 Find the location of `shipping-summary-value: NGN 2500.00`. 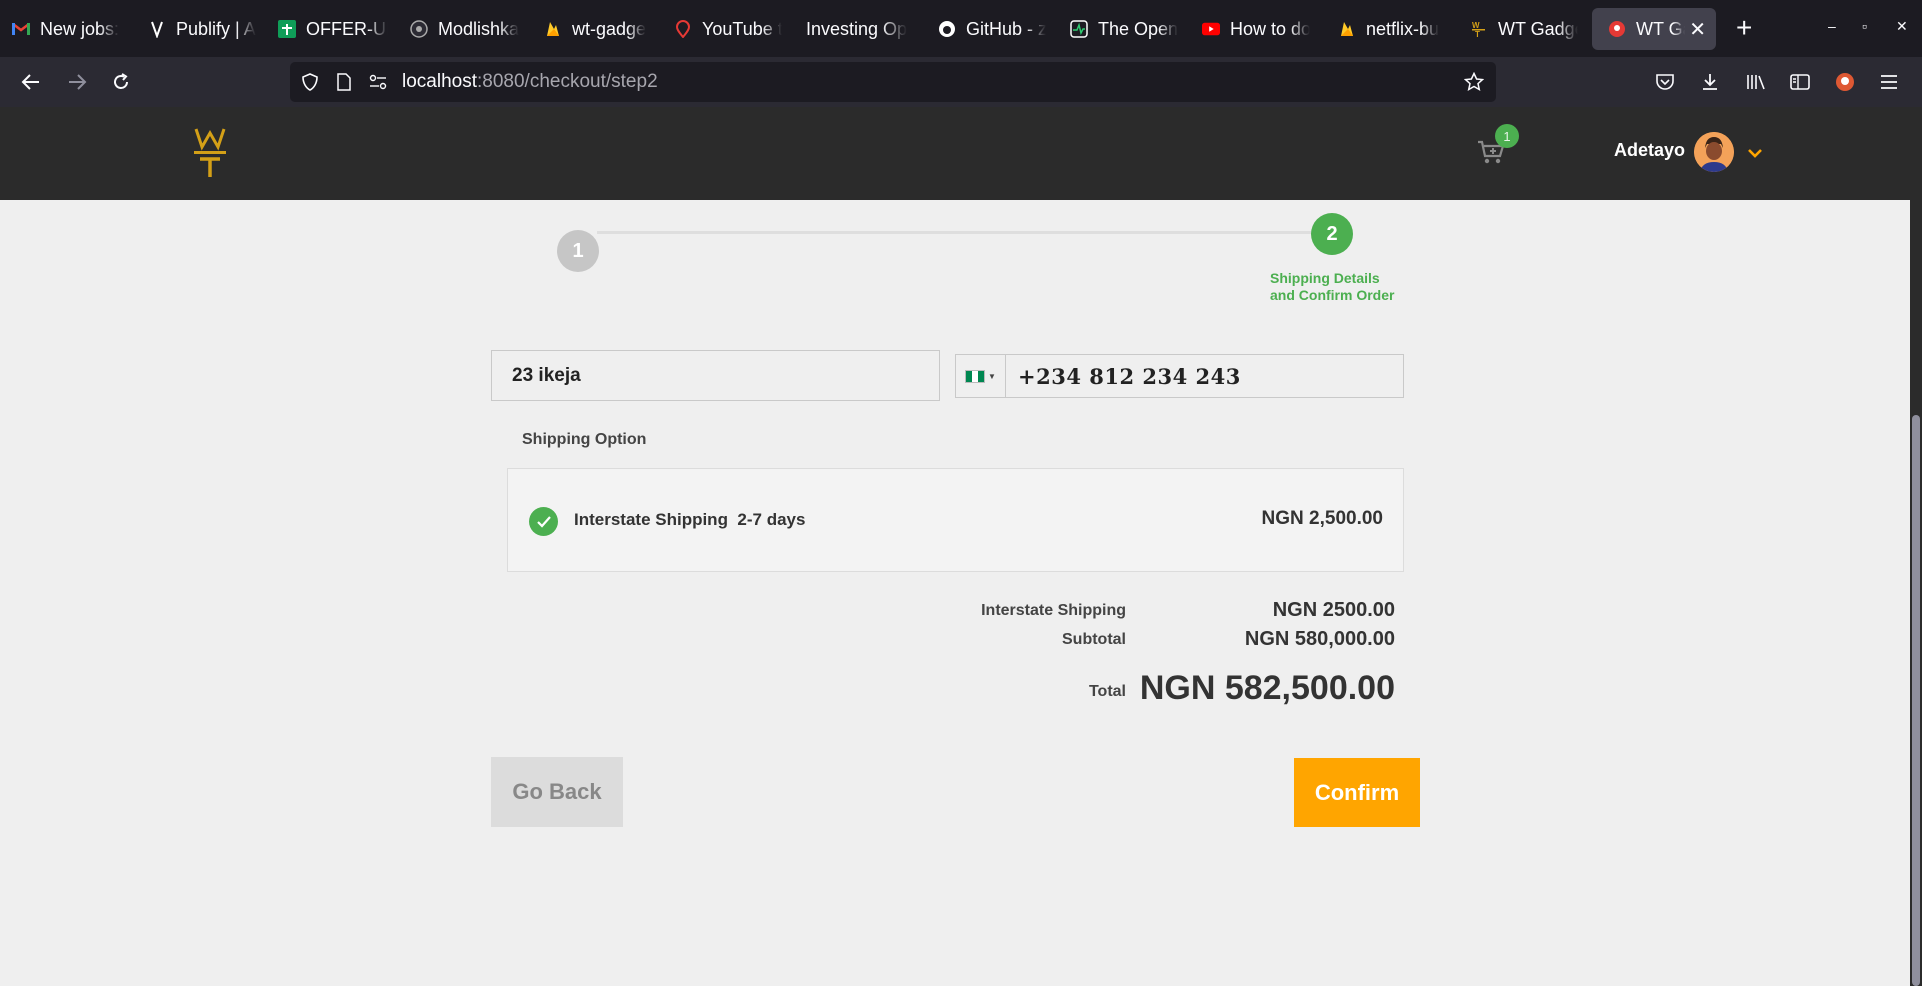

shipping-summary-value: NGN 2500.00 is located at coordinates (1333, 610).